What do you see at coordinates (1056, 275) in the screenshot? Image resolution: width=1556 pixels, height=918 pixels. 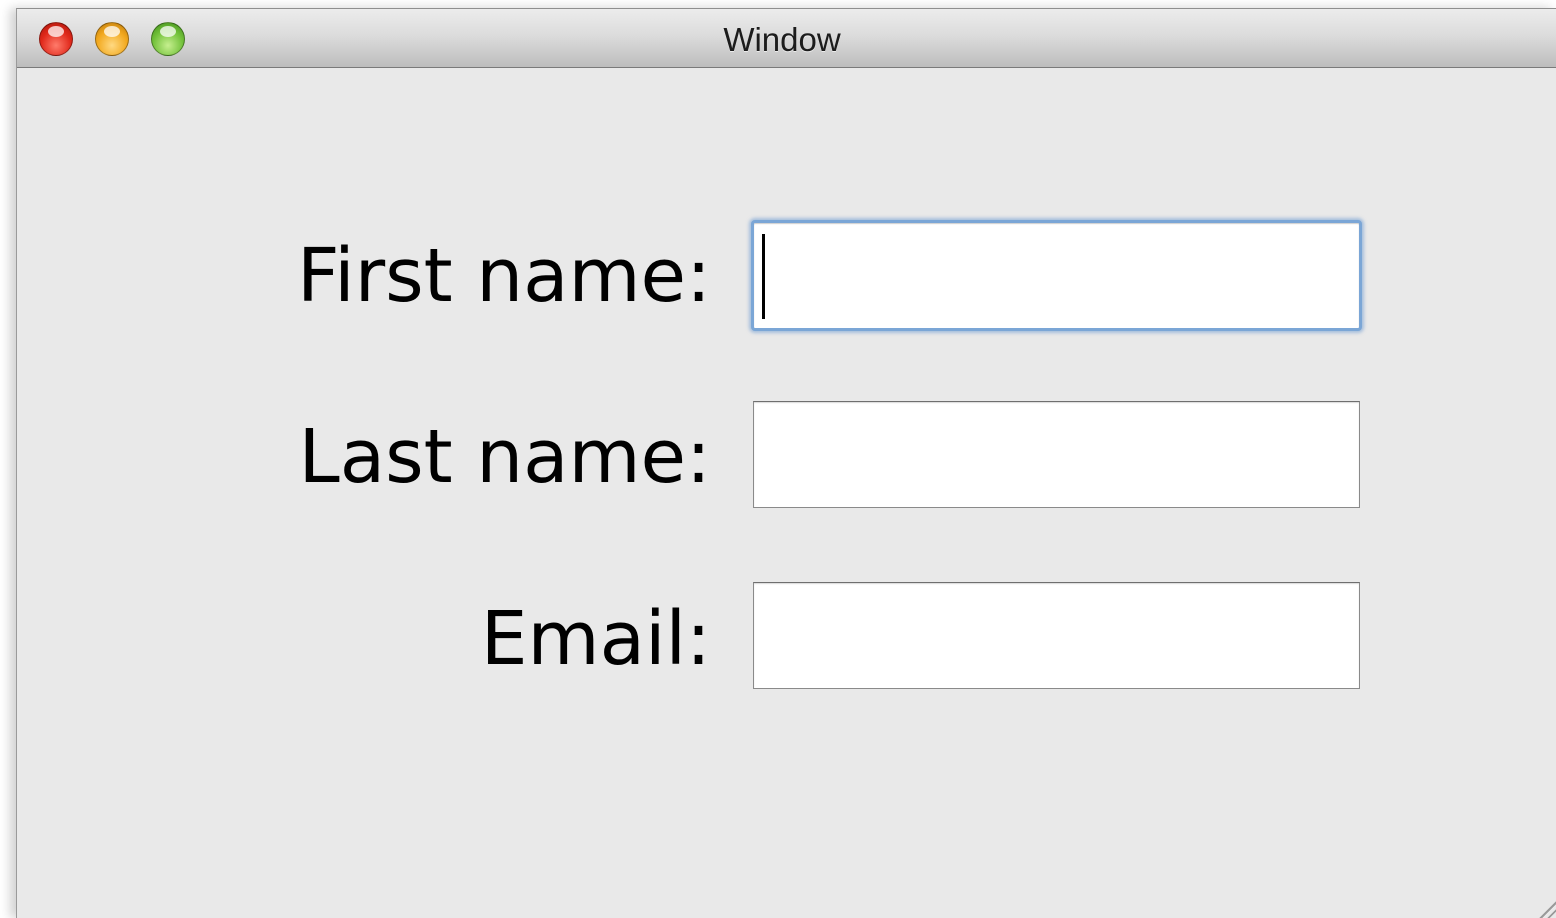 I see `first-name-input` at bounding box center [1056, 275].